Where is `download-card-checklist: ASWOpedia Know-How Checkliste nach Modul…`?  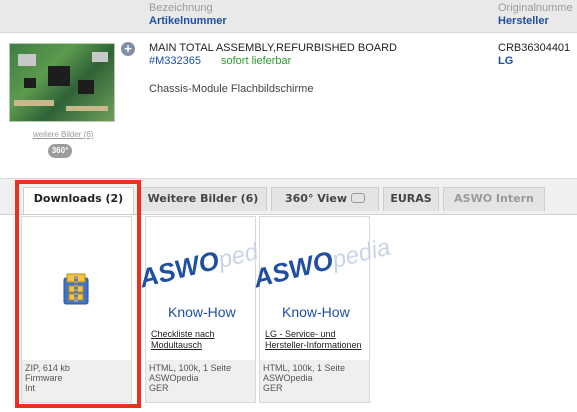
download-card-checklist: ASWOpedia Know-How Checkliste nach Modul… is located at coordinates (207, 309).